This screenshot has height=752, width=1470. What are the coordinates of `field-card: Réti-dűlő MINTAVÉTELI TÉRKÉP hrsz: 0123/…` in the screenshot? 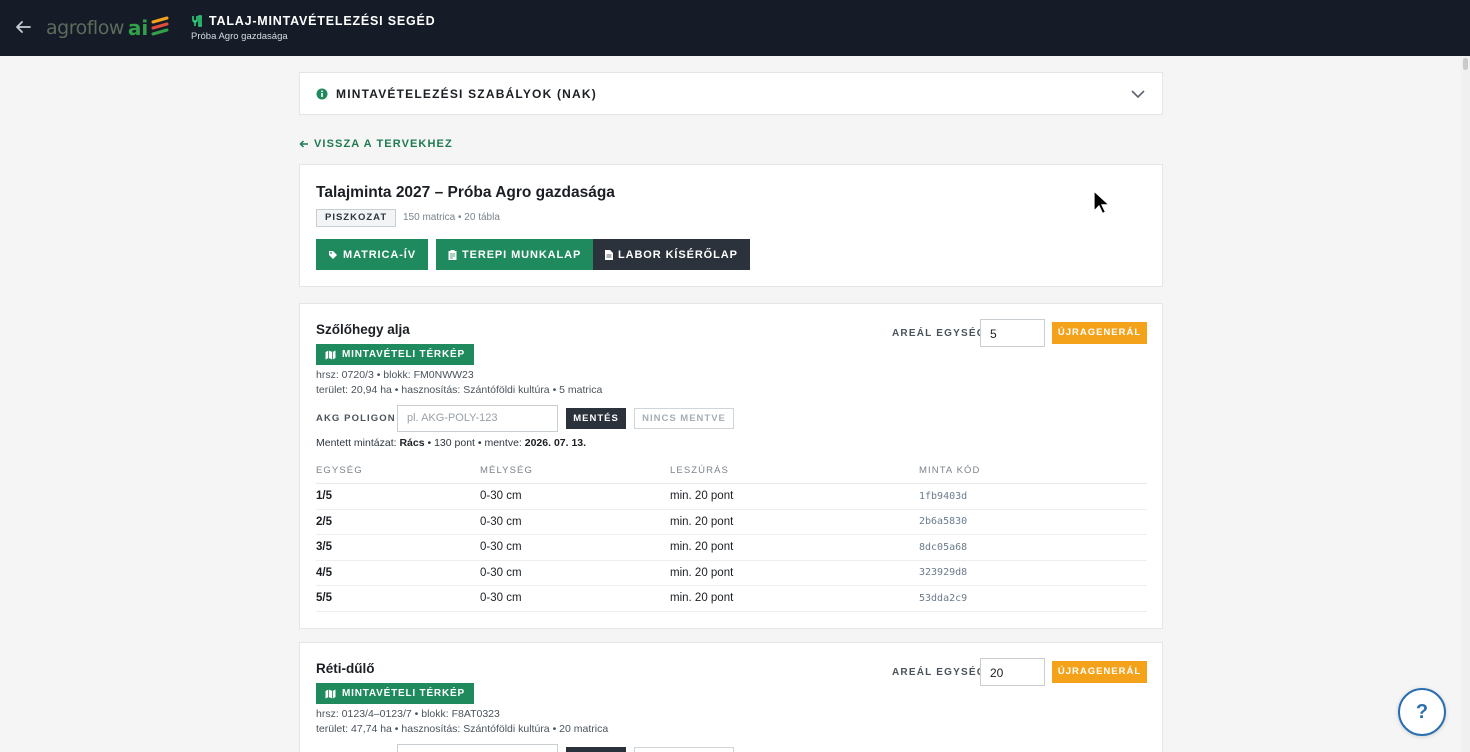 It's located at (731, 697).